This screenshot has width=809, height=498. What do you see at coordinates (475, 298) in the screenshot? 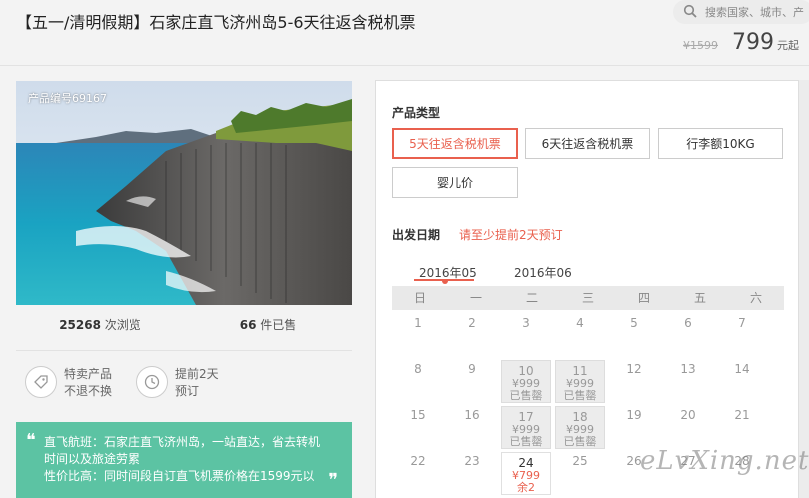
I see `weekday: 一` at bounding box center [475, 298].